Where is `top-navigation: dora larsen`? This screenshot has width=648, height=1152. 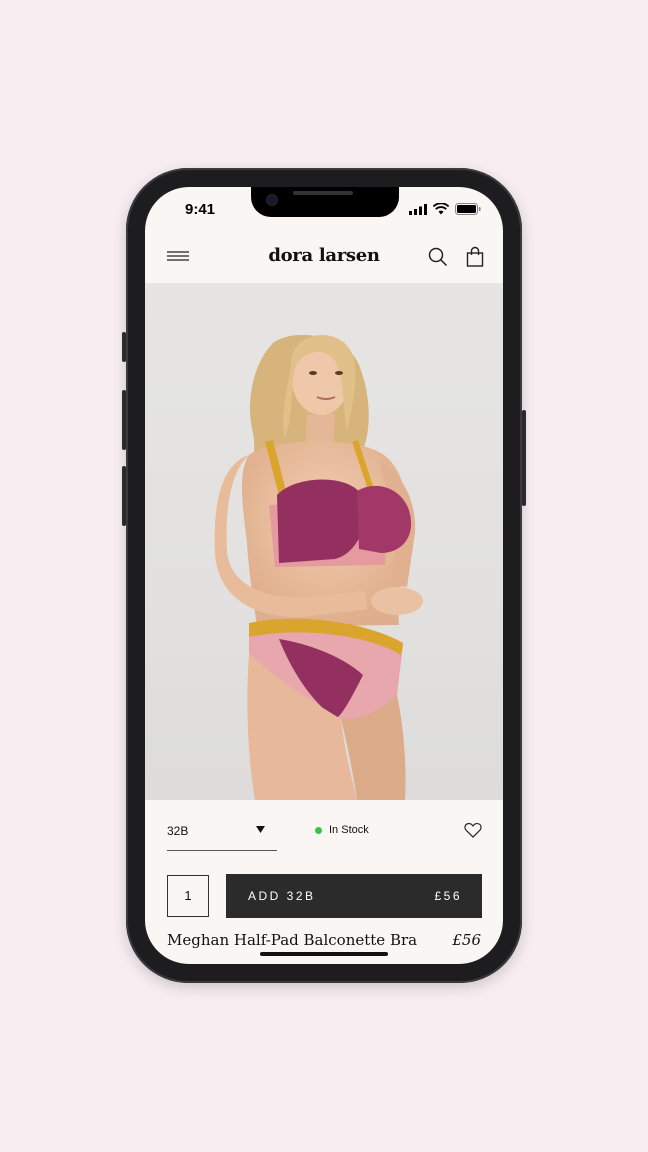
top-navigation: dora larsen is located at coordinates (324, 259).